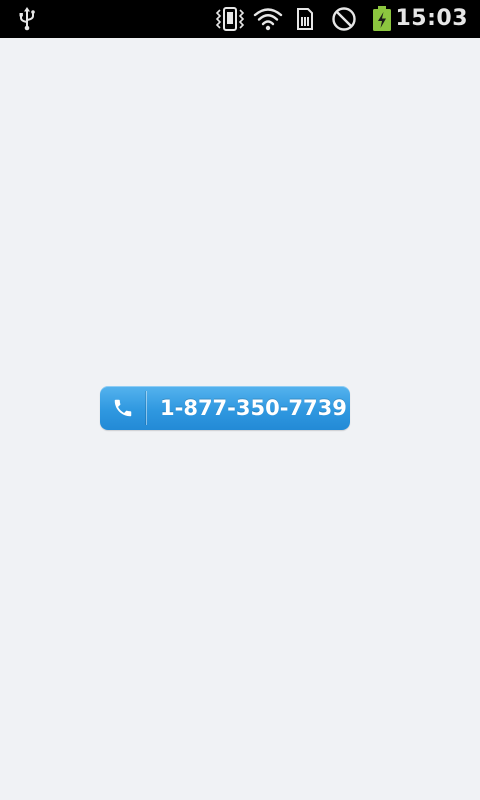  What do you see at coordinates (382, 19) in the screenshot?
I see `battery-charging-icon` at bounding box center [382, 19].